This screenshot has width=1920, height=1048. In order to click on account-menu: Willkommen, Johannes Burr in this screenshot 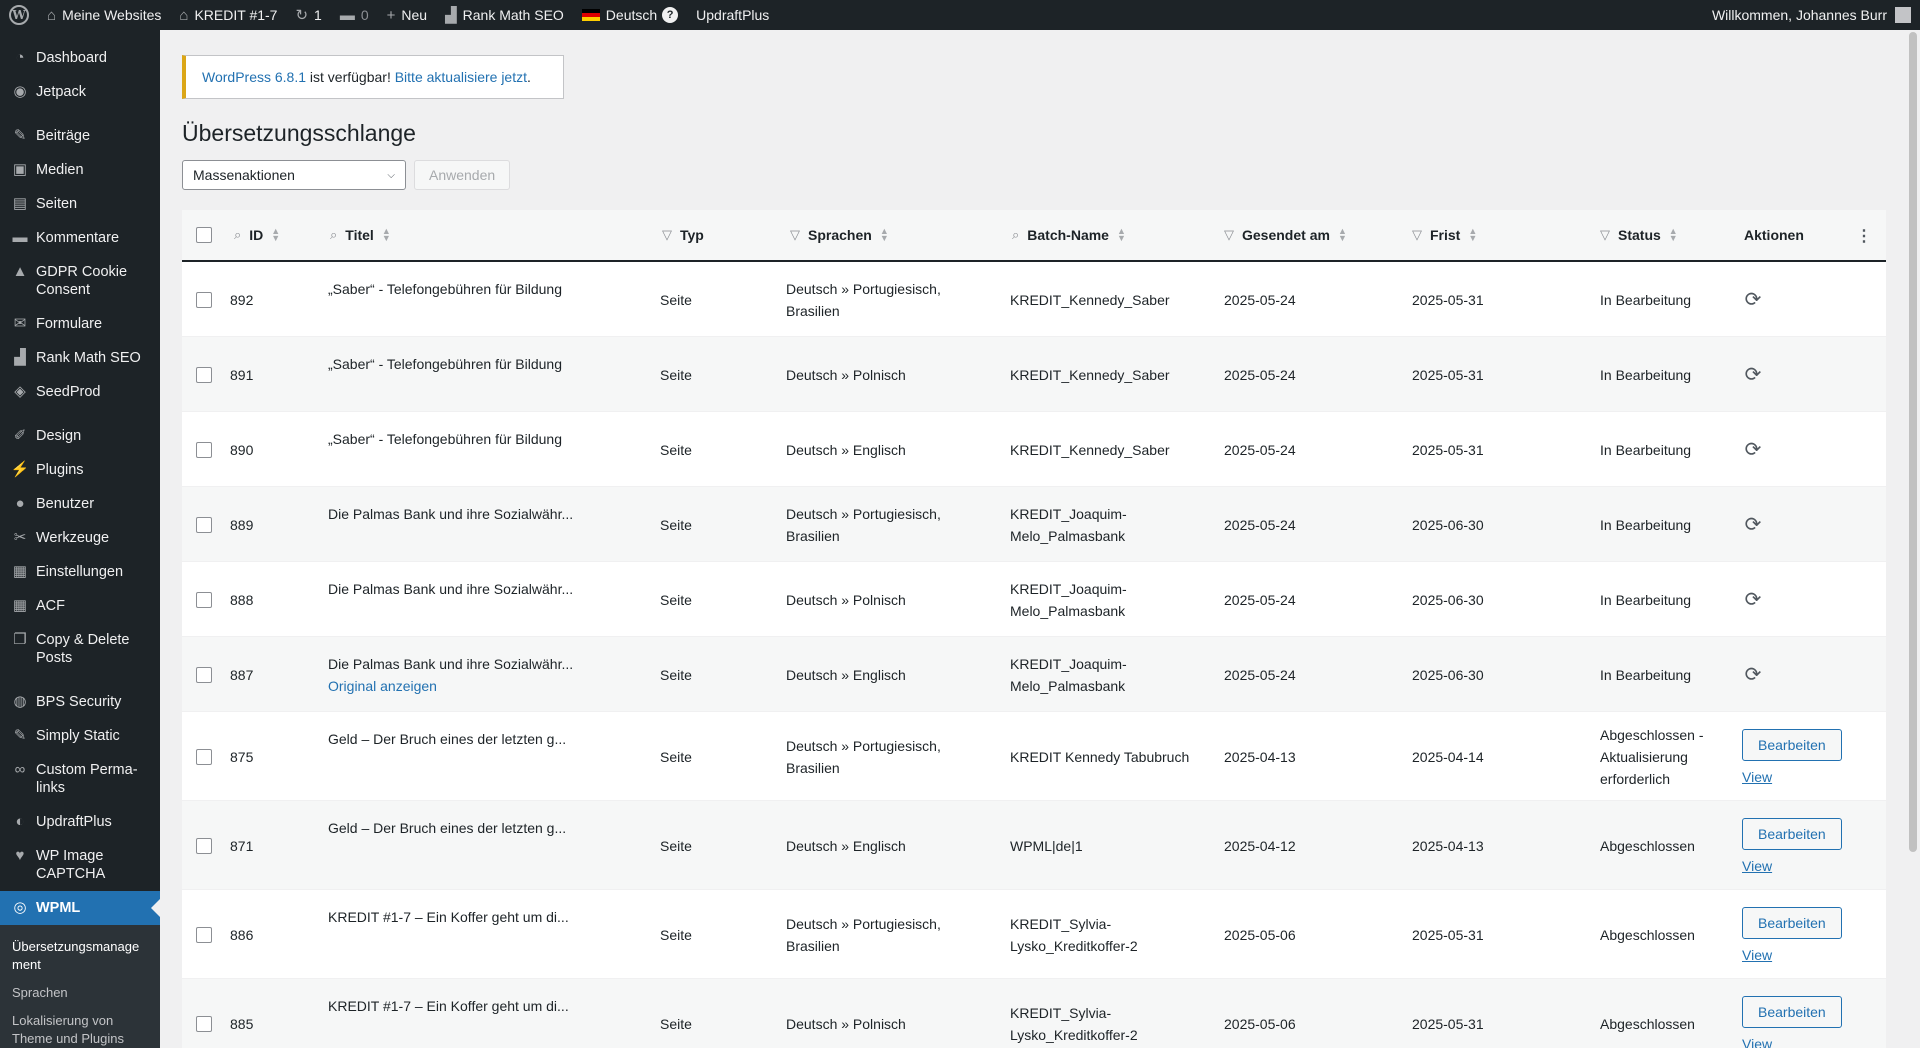, I will do `click(1811, 15)`.